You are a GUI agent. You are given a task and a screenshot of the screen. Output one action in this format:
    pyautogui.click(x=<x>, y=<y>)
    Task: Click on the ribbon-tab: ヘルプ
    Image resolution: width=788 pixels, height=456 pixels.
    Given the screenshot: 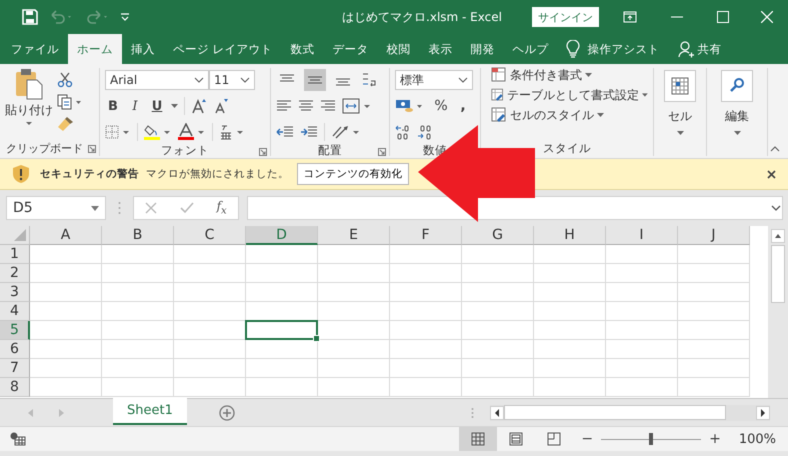 What is the action you would take?
    pyautogui.click(x=531, y=49)
    